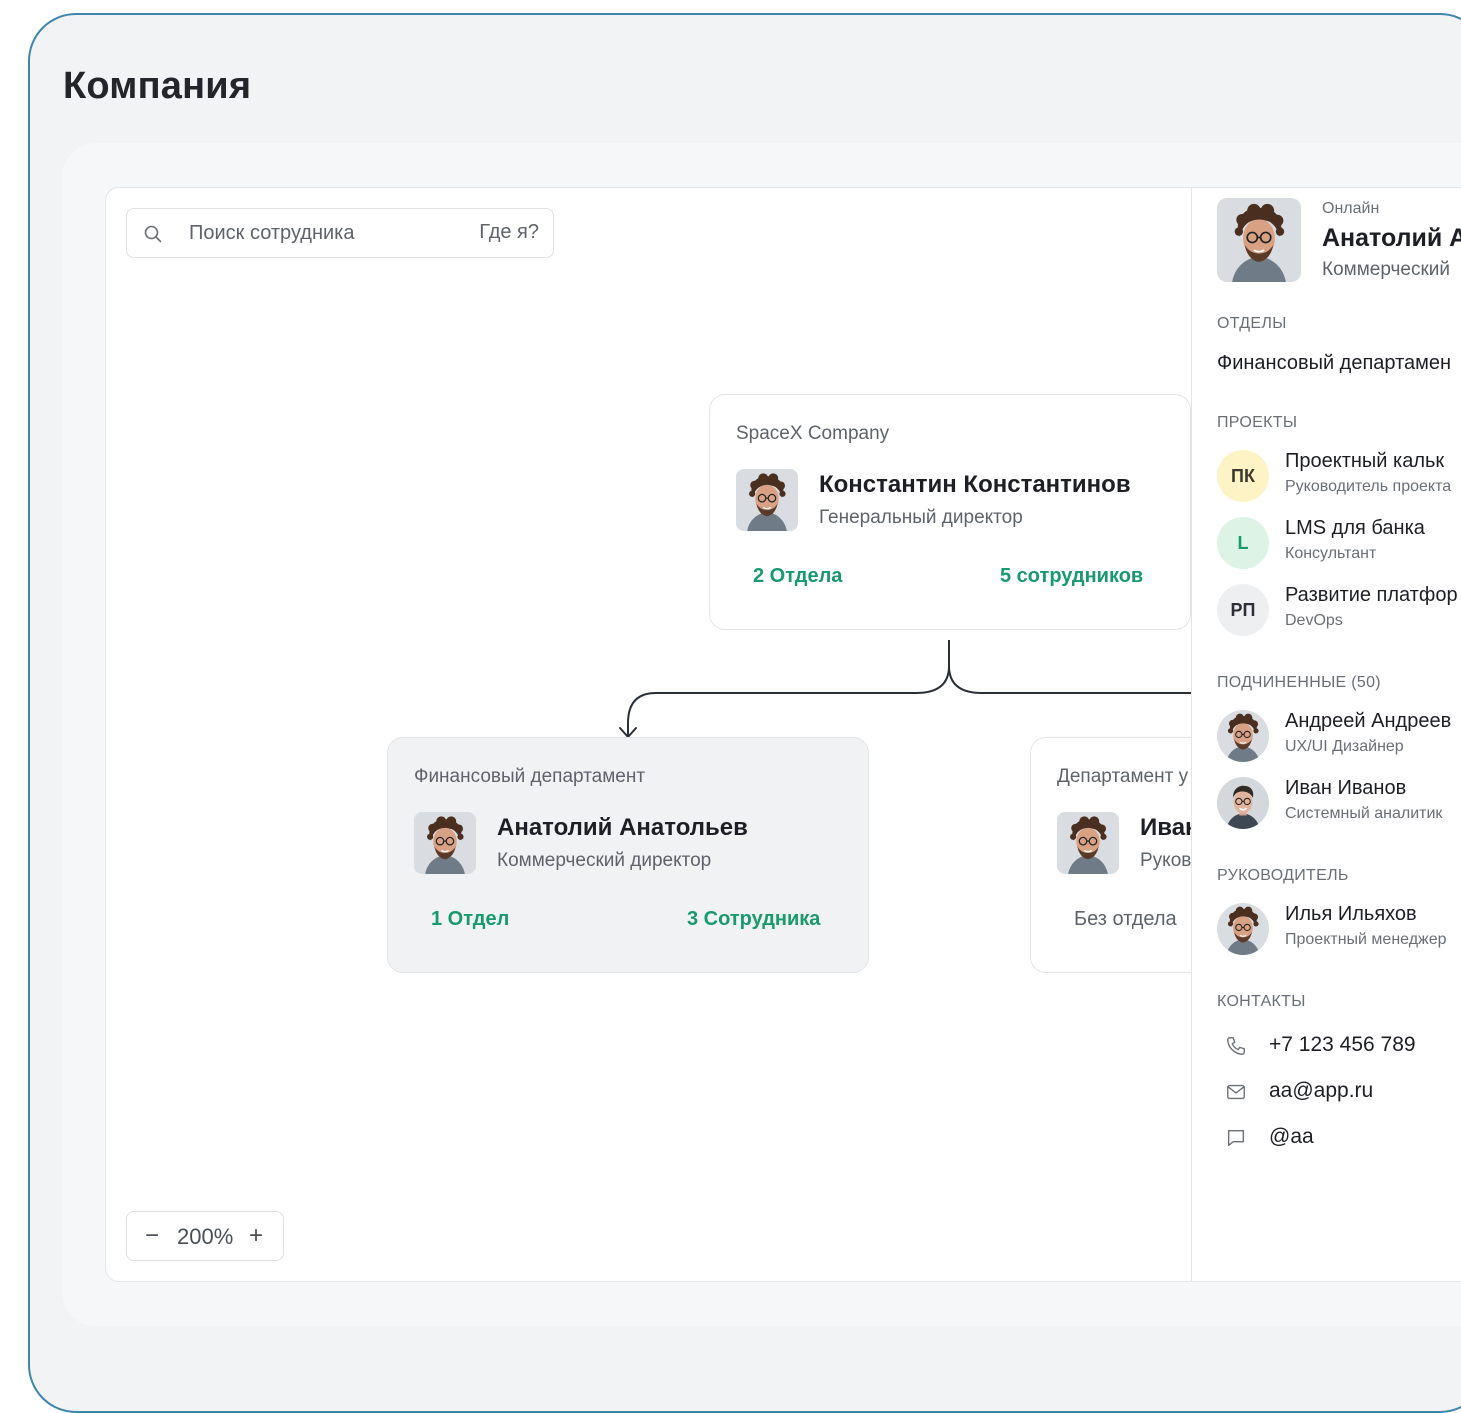 The height and width of the screenshot is (1413, 1461). I want to click on node-person-name: Константин Константинов, so click(975, 484).